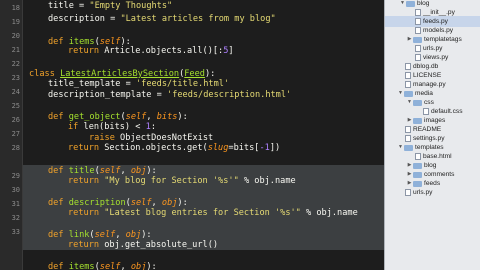 This screenshot has width=480, height=270. Describe the element at coordinates (15, 92) in the screenshot. I see `line-number: 24` at that location.